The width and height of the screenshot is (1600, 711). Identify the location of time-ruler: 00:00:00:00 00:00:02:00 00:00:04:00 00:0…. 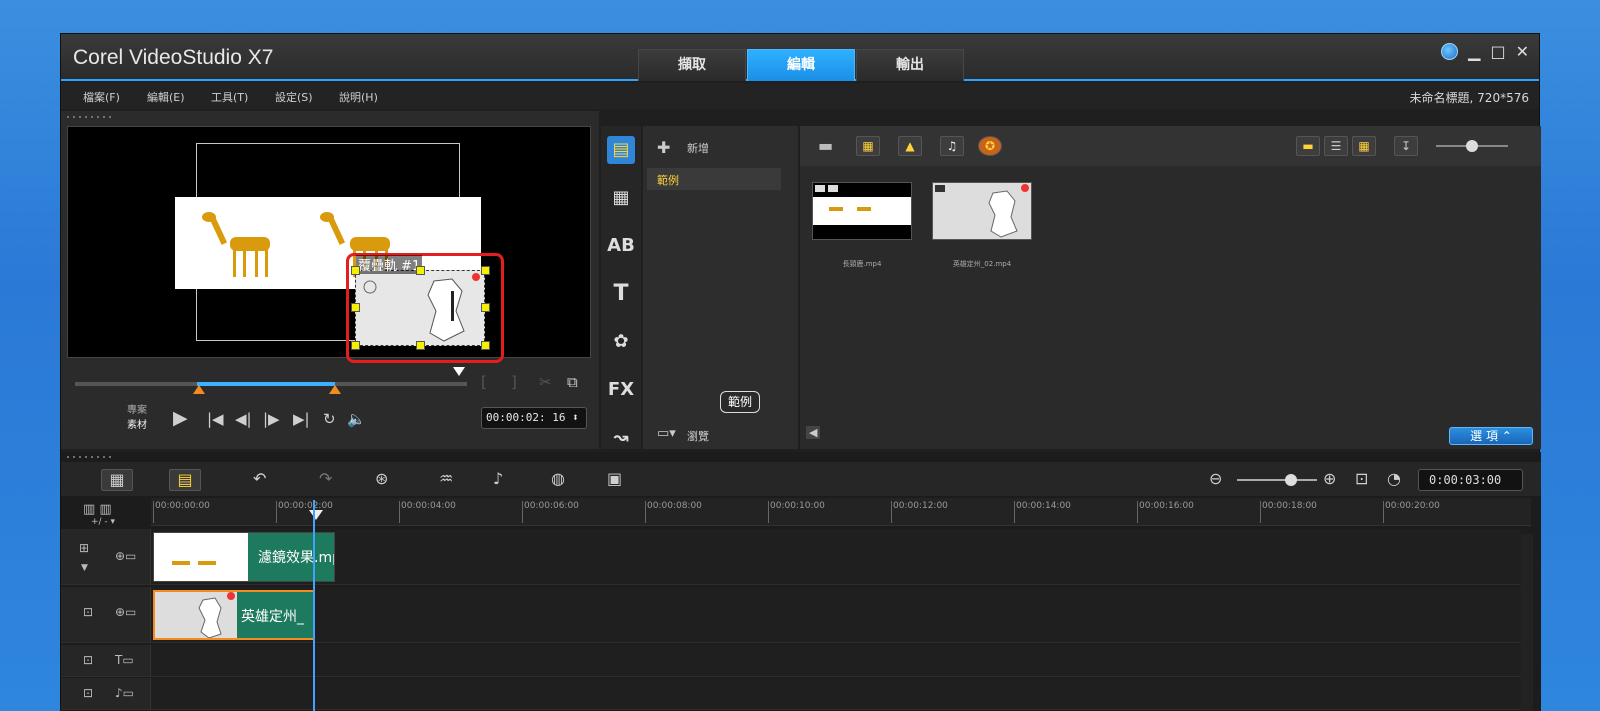
(841, 512).